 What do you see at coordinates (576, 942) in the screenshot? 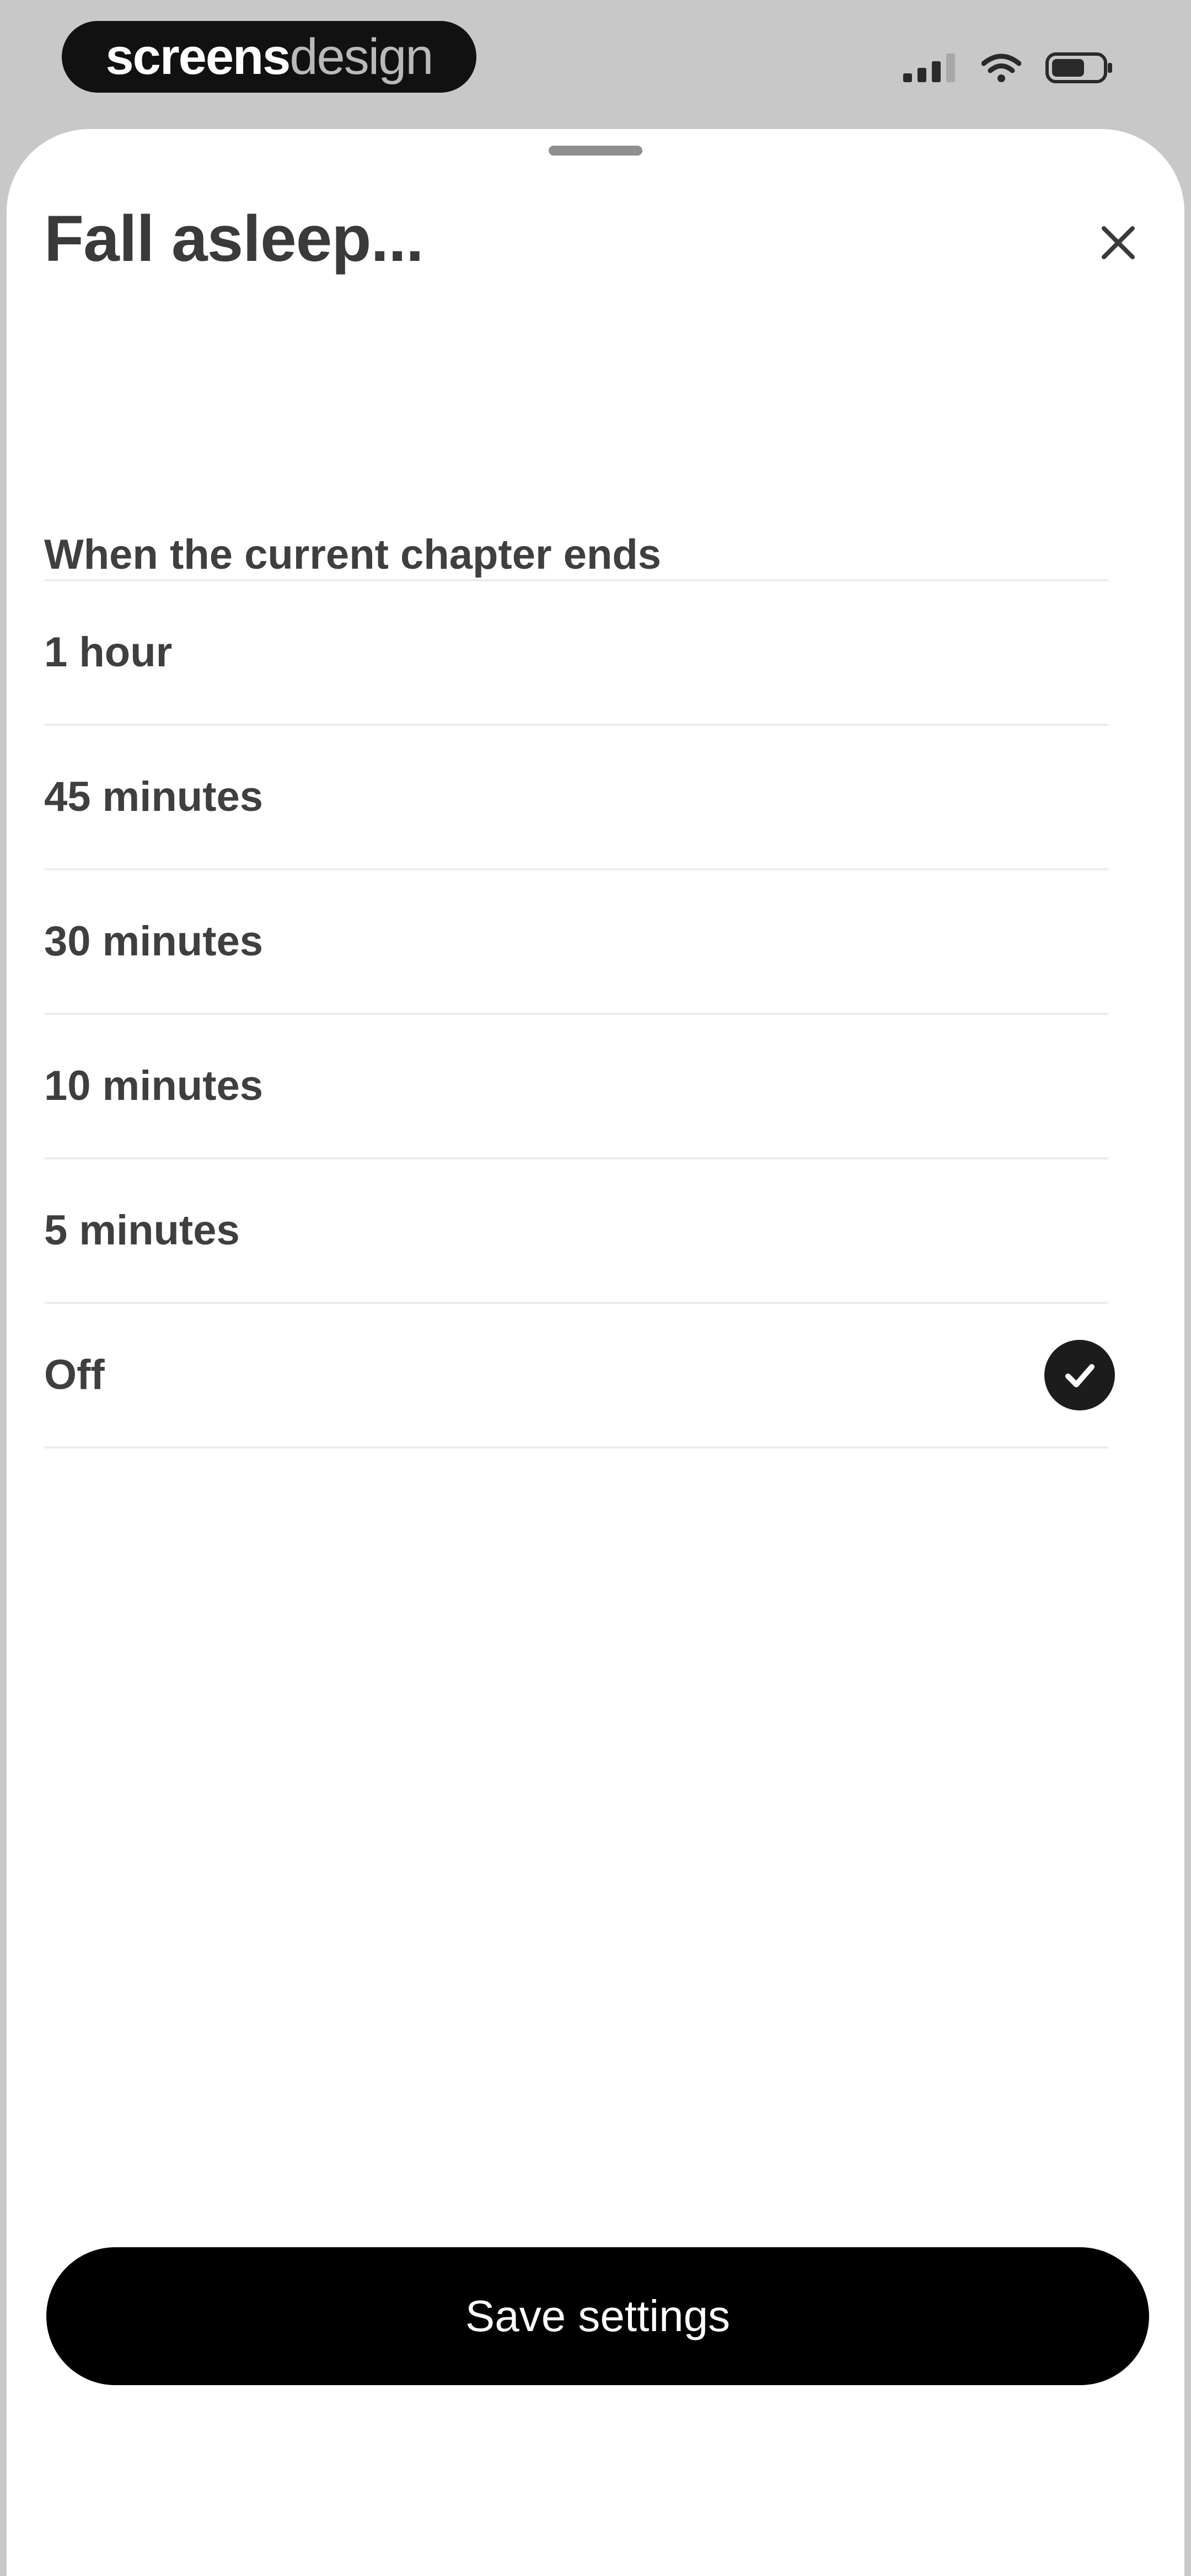
I see `option-30-minutes: 30 minutes` at bounding box center [576, 942].